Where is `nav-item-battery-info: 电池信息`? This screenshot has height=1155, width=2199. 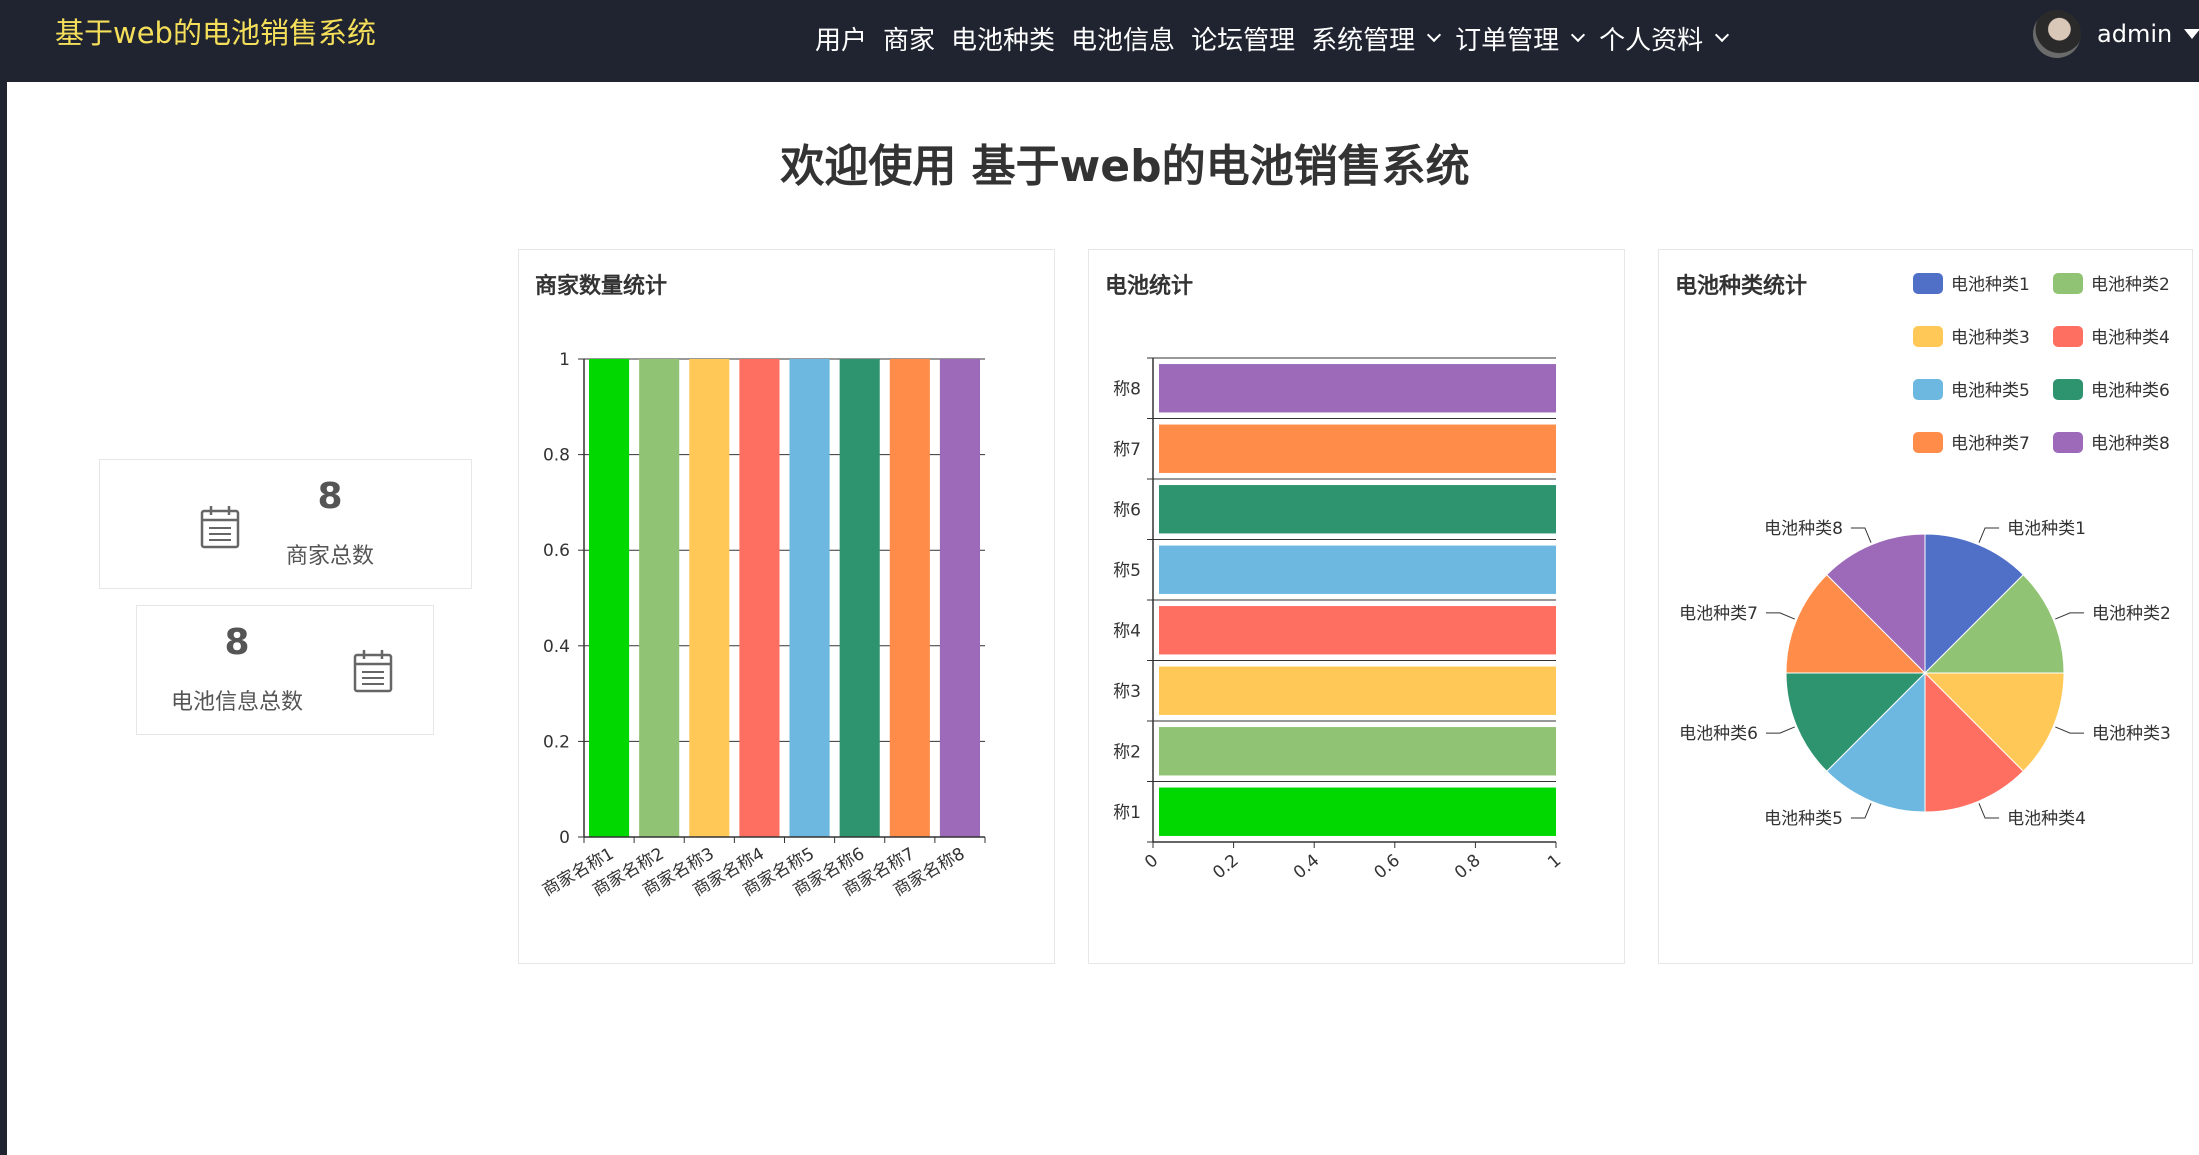
nav-item-battery-info: 电池信息 is located at coordinates (1123, 38).